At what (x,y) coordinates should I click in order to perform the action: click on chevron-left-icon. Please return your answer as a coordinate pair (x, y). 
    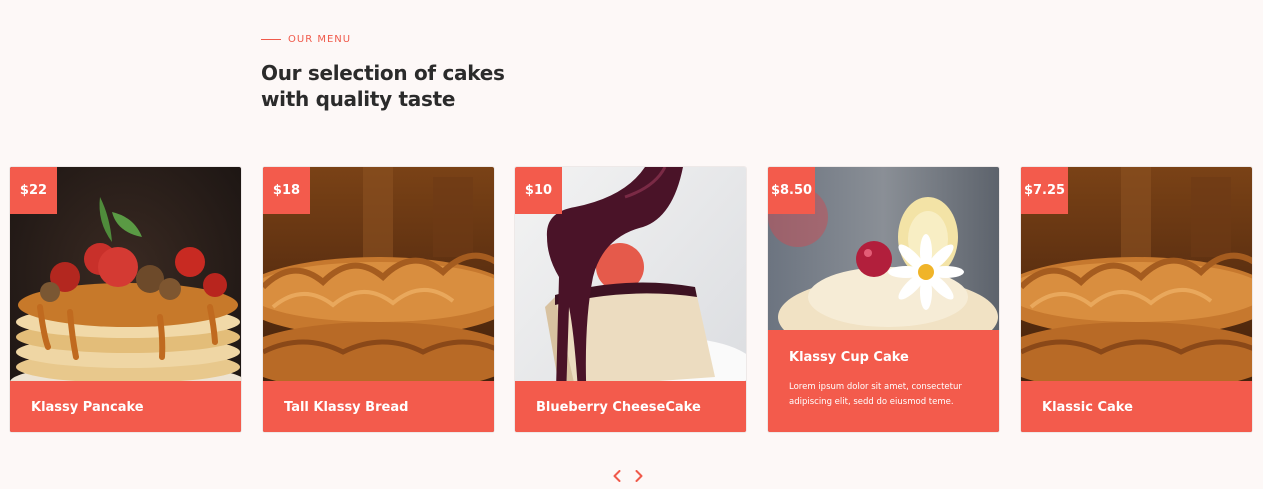
    Looking at the image, I should click on (617, 476).